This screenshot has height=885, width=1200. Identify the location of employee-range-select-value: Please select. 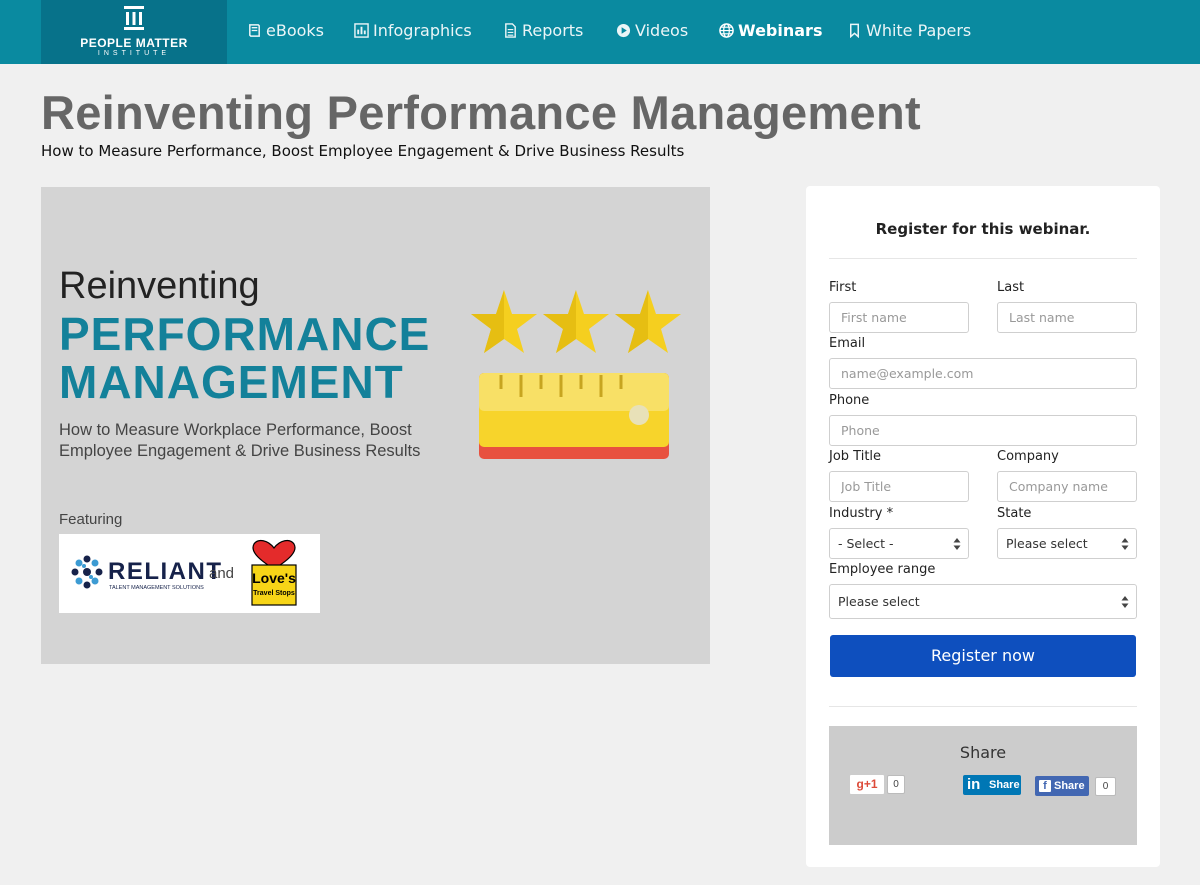
(879, 601).